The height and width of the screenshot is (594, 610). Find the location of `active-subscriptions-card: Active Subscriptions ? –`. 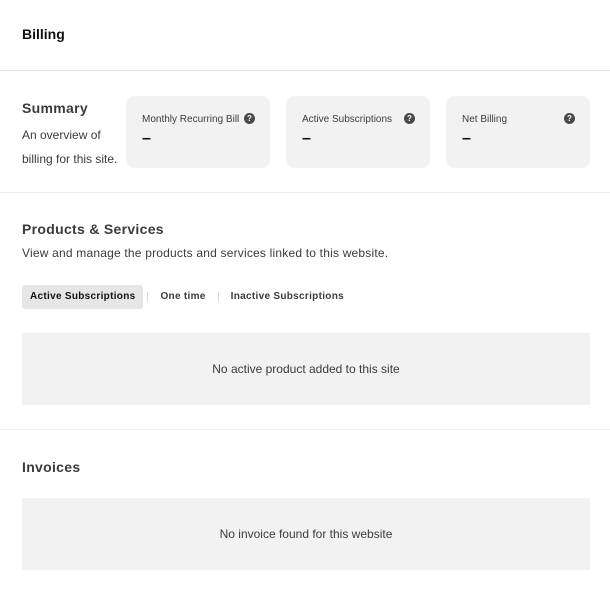

active-subscriptions-card: Active Subscriptions ? – is located at coordinates (358, 132).